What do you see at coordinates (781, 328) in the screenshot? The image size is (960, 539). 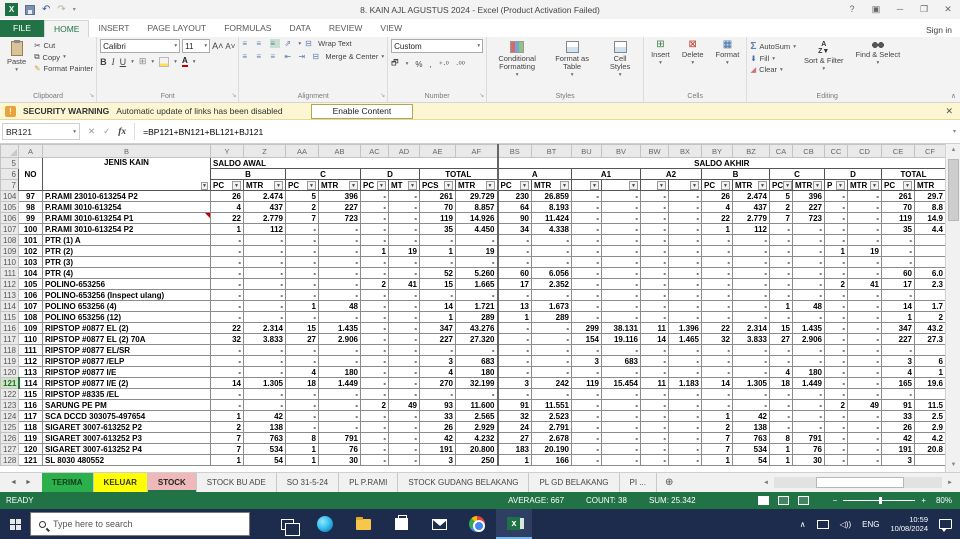 I see `cell: 15` at bounding box center [781, 328].